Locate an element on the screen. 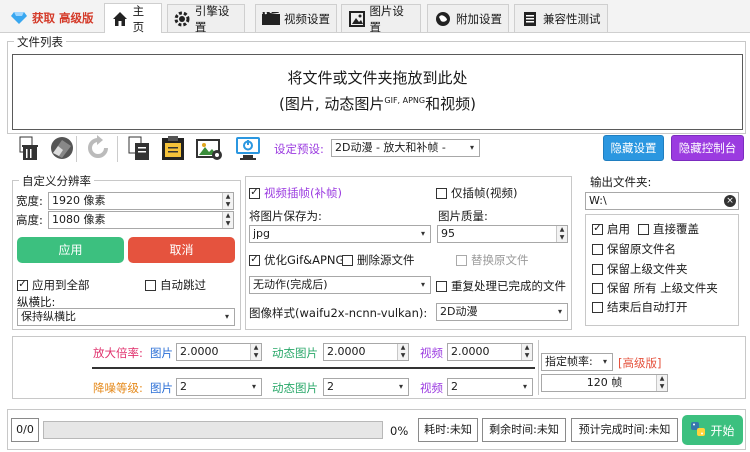  save-format-value: jpg is located at coordinates (262, 233).